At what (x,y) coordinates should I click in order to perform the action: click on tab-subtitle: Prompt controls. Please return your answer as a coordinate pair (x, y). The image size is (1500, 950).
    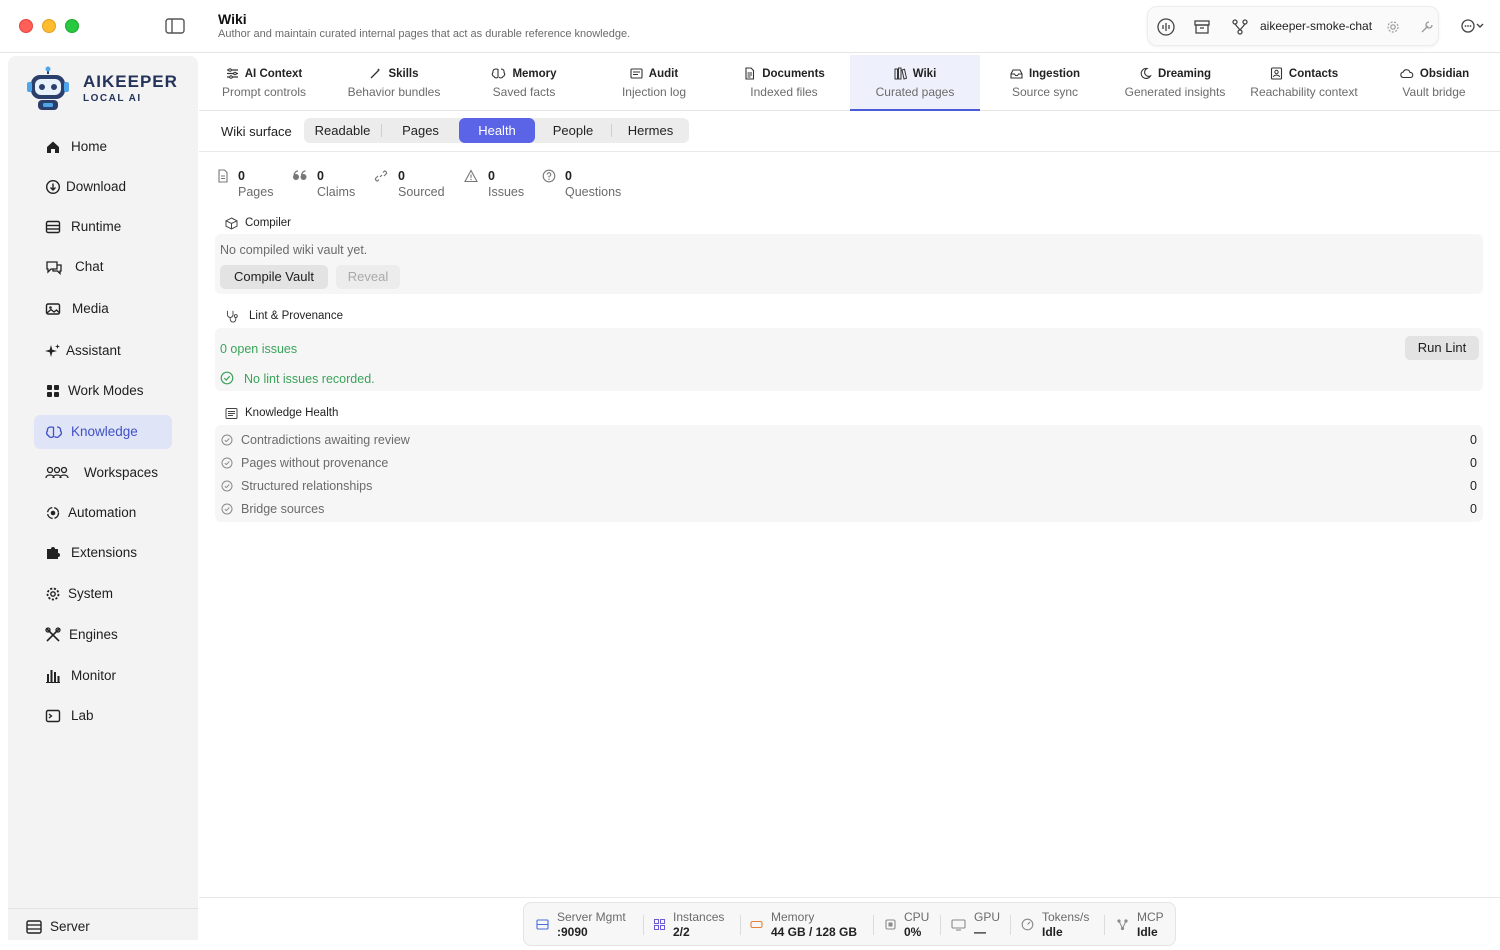
    Looking at the image, I should click on (264, 92).